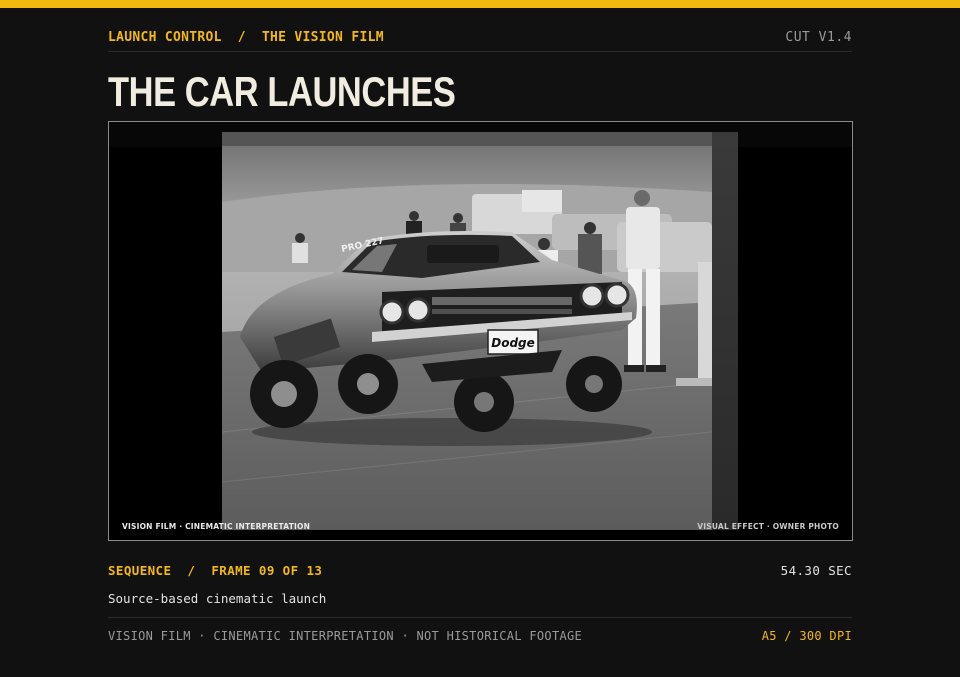  Describe the element at coordinates (480, 4) in the screenshot. I see `accent-top-bar` at that location.